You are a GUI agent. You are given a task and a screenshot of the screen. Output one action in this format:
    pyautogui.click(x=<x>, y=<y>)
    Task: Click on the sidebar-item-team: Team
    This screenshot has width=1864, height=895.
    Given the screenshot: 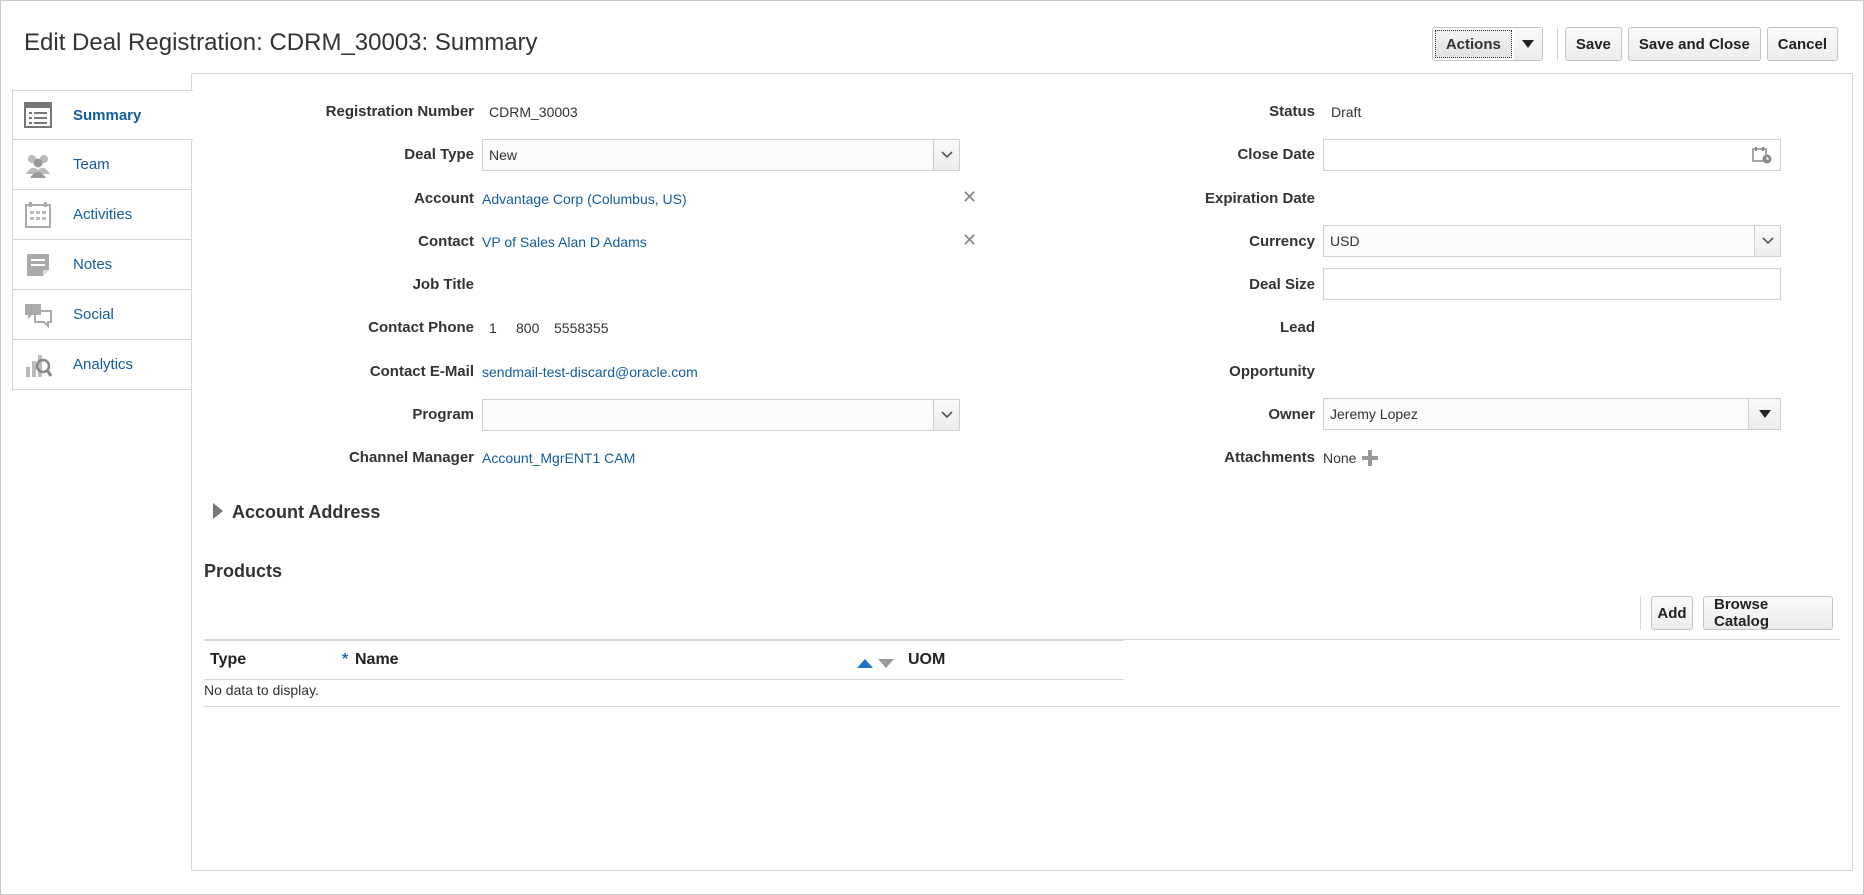 What is the action you would take?
    pyautogui.click(x=102, y=165)
    